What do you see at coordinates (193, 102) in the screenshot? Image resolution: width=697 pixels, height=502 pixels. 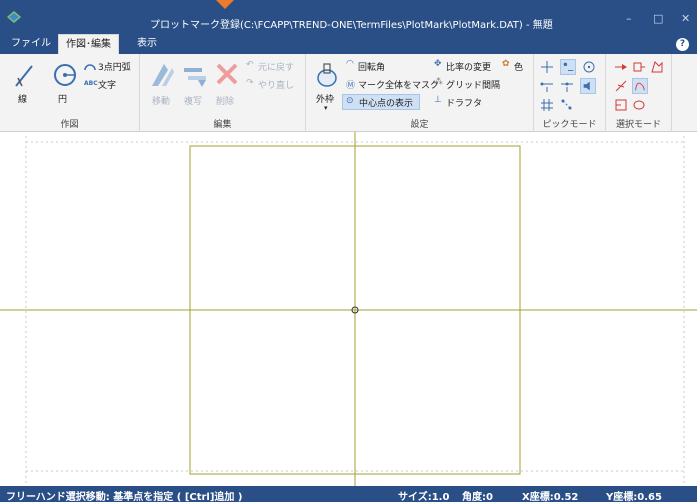 I see `copy-label: 複写` at bounding box center [193, 102].